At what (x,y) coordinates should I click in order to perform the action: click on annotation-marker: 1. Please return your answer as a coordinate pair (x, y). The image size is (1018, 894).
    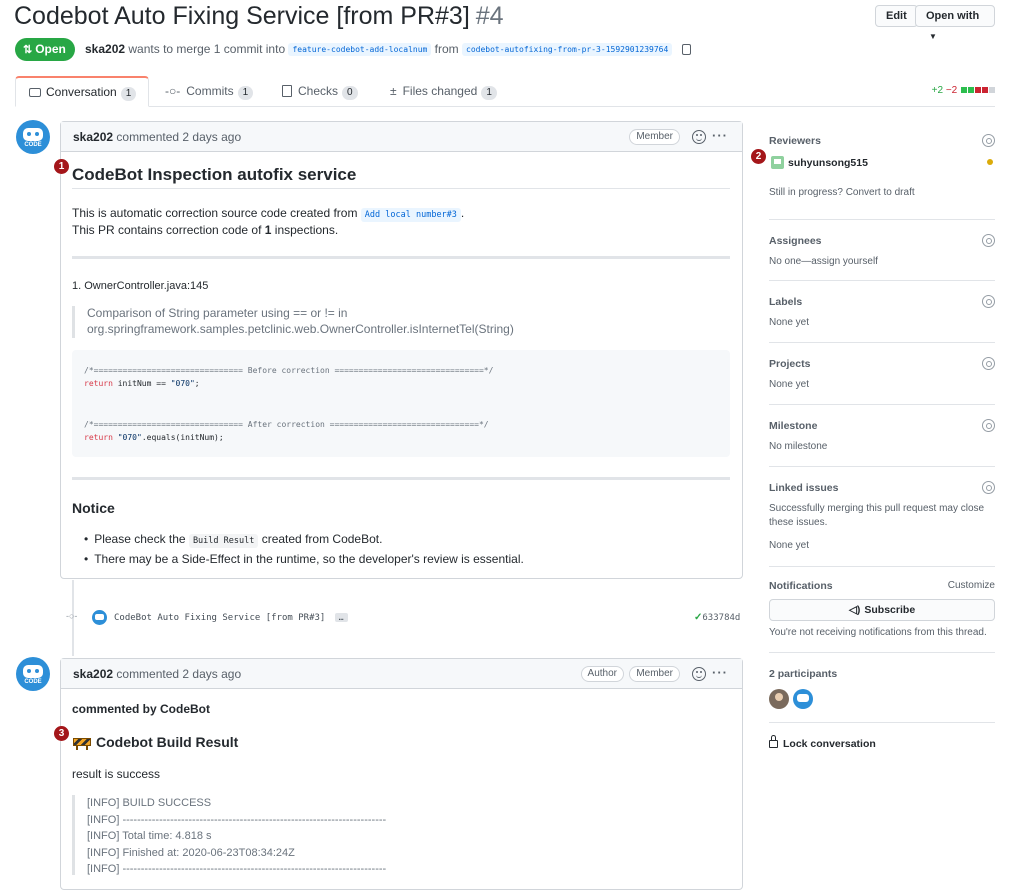
    Looking at the image, I should click on (61, 166).